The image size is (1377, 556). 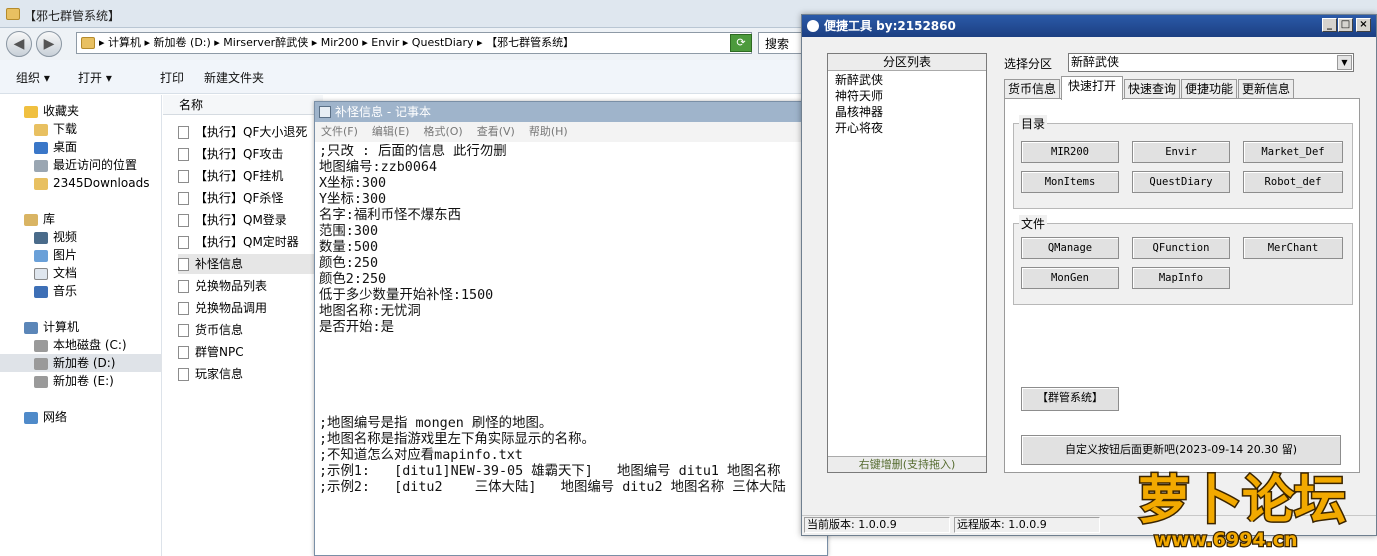 I want to click on notepad-line: 是否开始:是, so click(x=357, y=327).